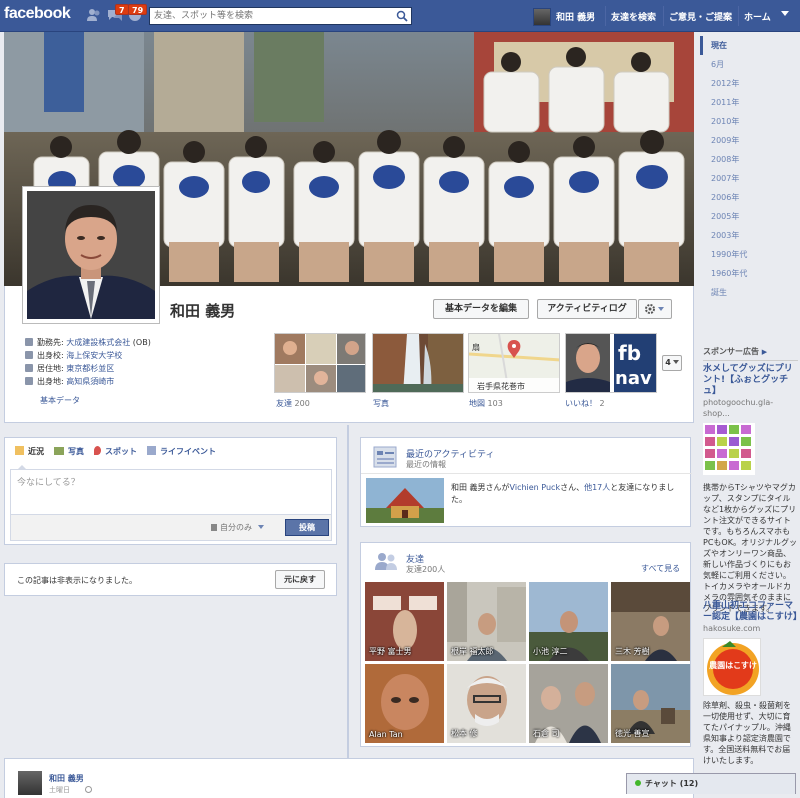 The image size is (800, 798). Describe the element at coordinates (650, 703) in the screenshot. I see `friend-tile: 徳光 善宣` at that location.